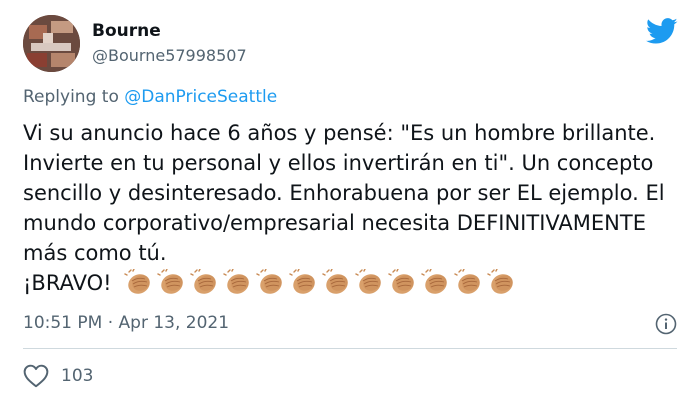 The height and width of the screenshot is (403, 700). Describe the element at coordinates (126, 31) in the screenshot. I see `display-name: Bourne` at that location.